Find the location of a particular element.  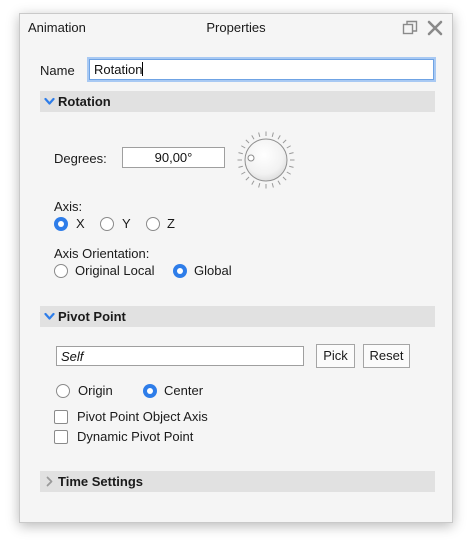

title-bar: Animation Properties is located at coordinates (236, 28).